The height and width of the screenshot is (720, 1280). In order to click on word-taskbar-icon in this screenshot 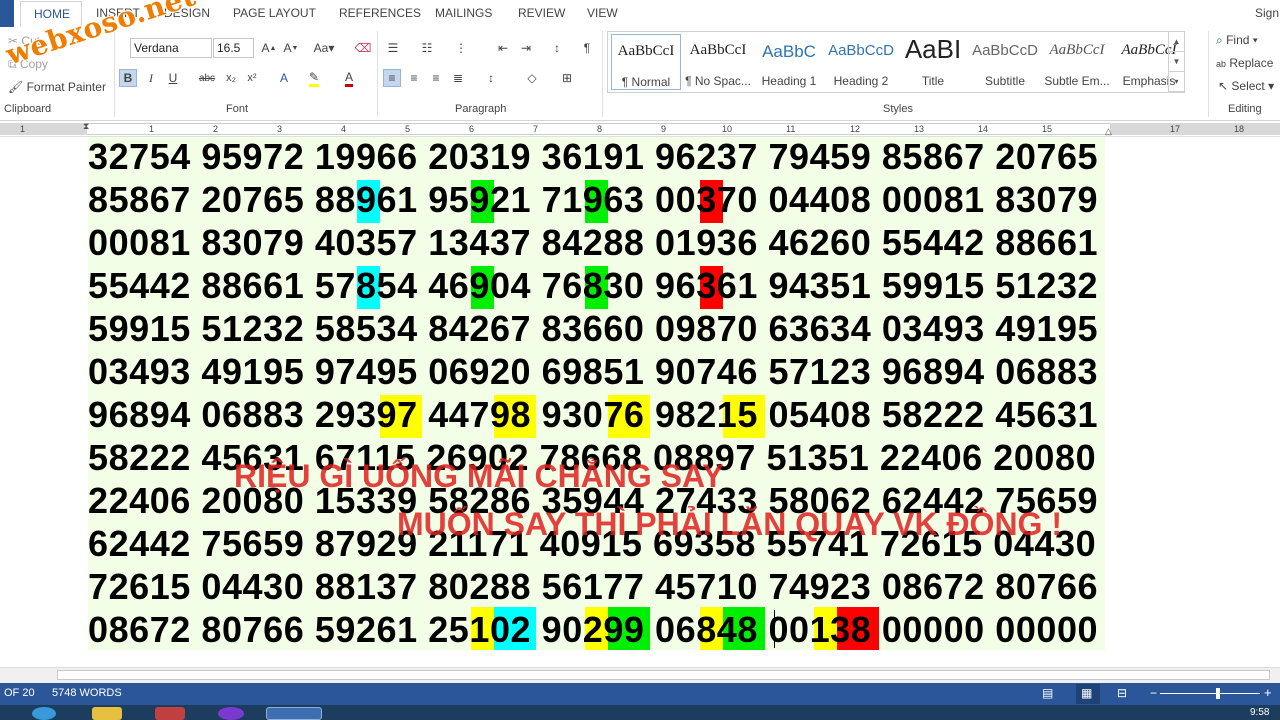, I will do `click(294, 713)`.